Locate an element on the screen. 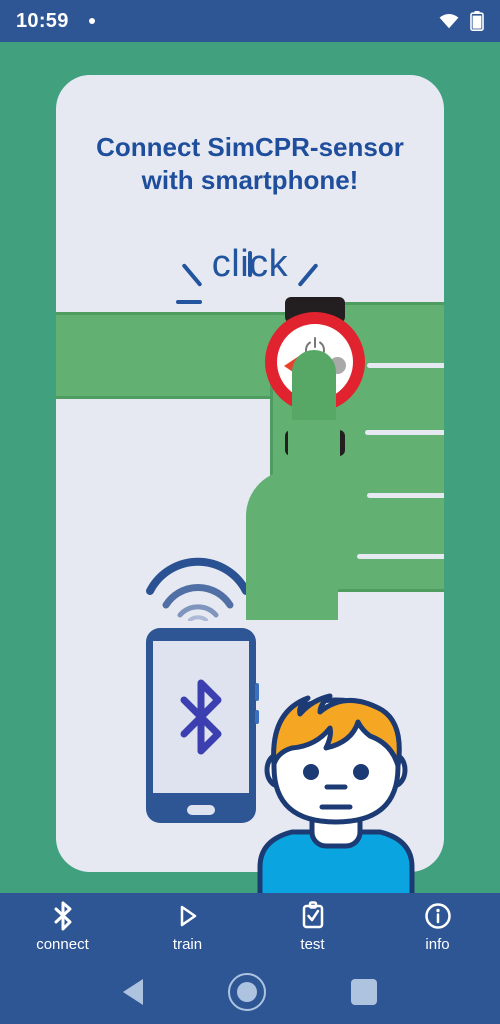 This screenshot has width=500, height=1024. status-bar-clock: 10:59 is located at coordinates (42, 20).